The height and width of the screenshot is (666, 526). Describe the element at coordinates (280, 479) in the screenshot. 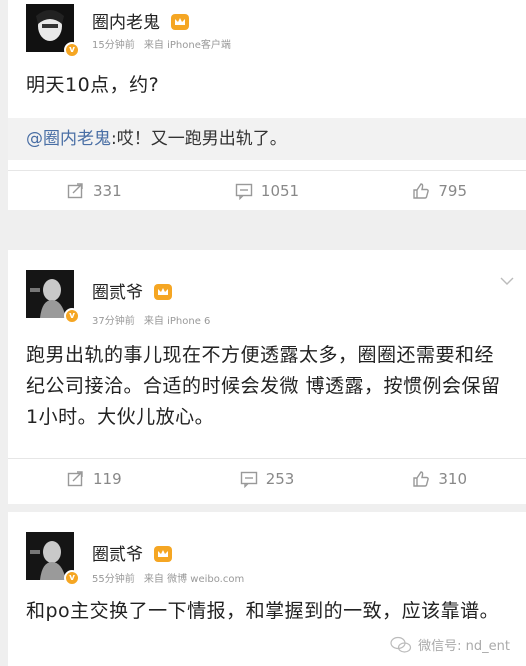

I see `comment-count: 253` at that location.